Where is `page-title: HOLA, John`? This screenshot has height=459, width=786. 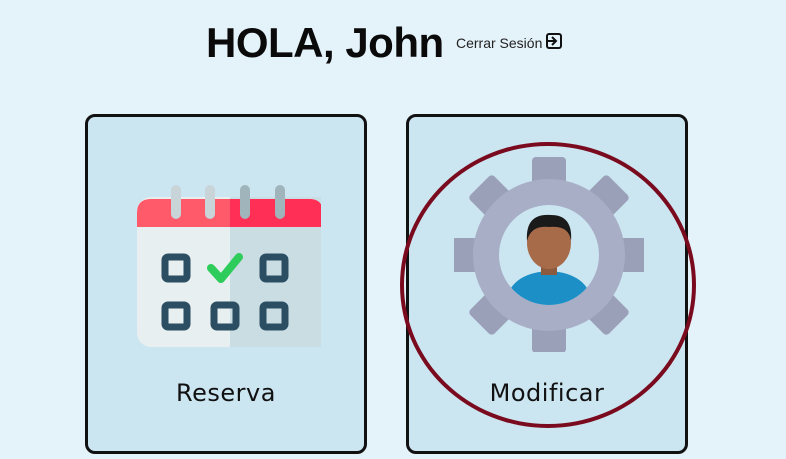
page-title: HOLA, John is located at coordinates (325, 42).